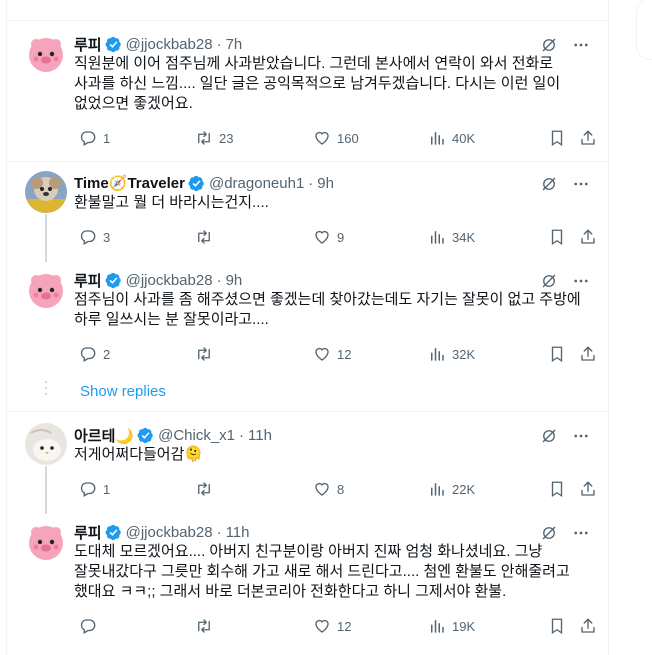 The width and height of the screenshot is (652, 655). What do you see at coordinates (344, 626) in the screenshot?
I see `like-count: 12` at bounding box center [344, 626].